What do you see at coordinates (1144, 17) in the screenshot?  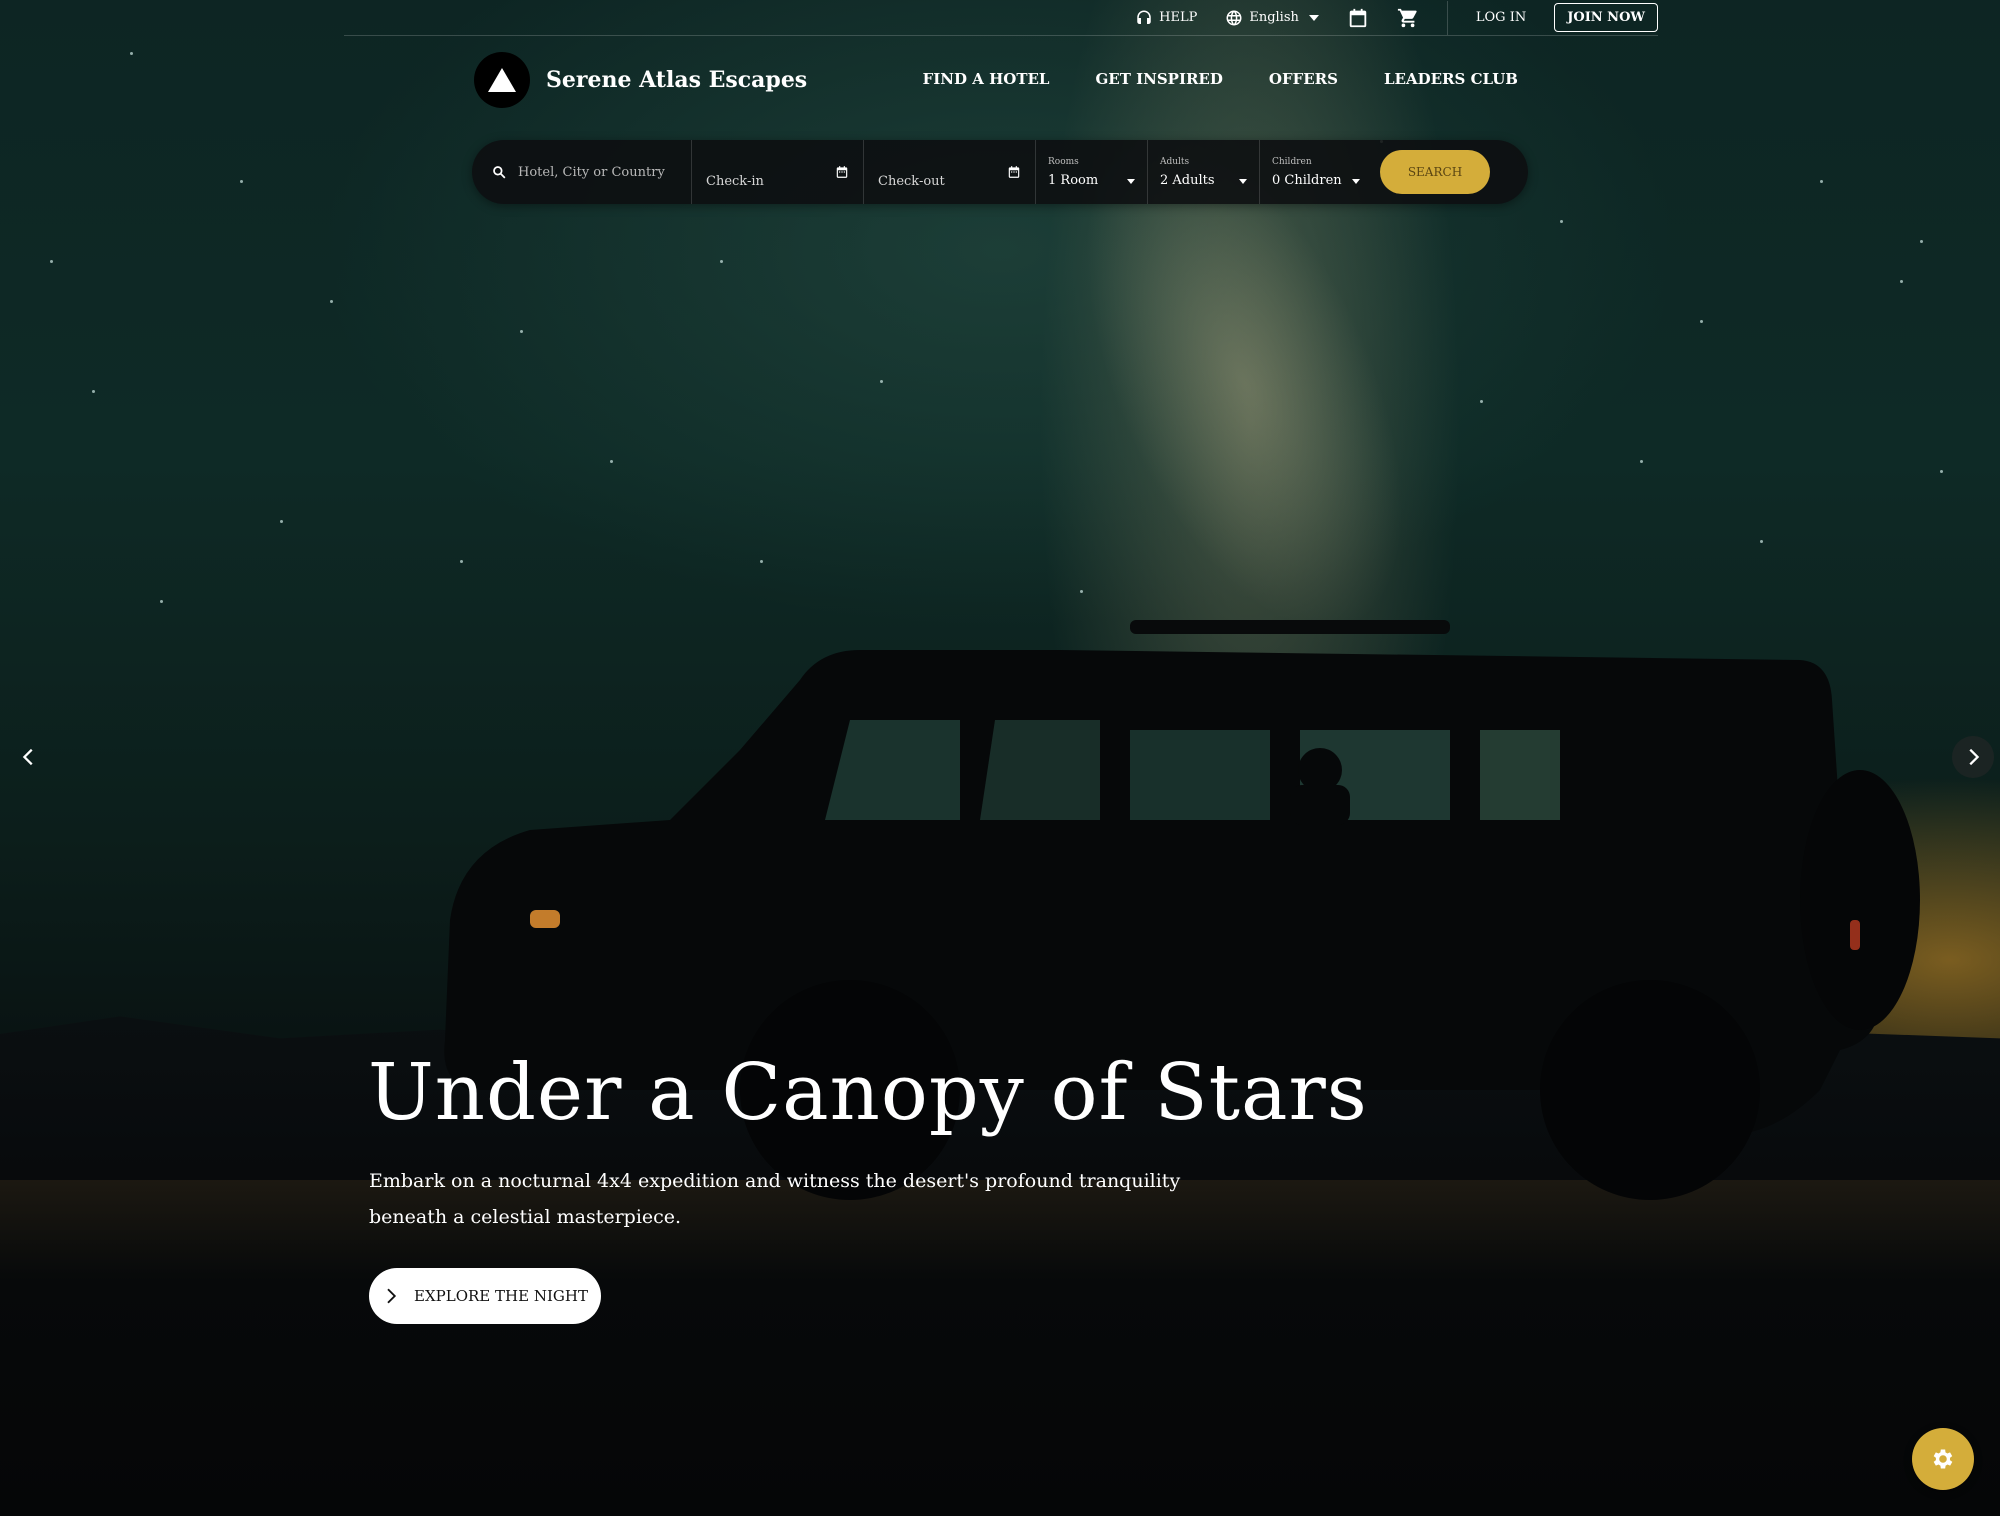 I see `headset-icon` at bounding box center [1144, 17].